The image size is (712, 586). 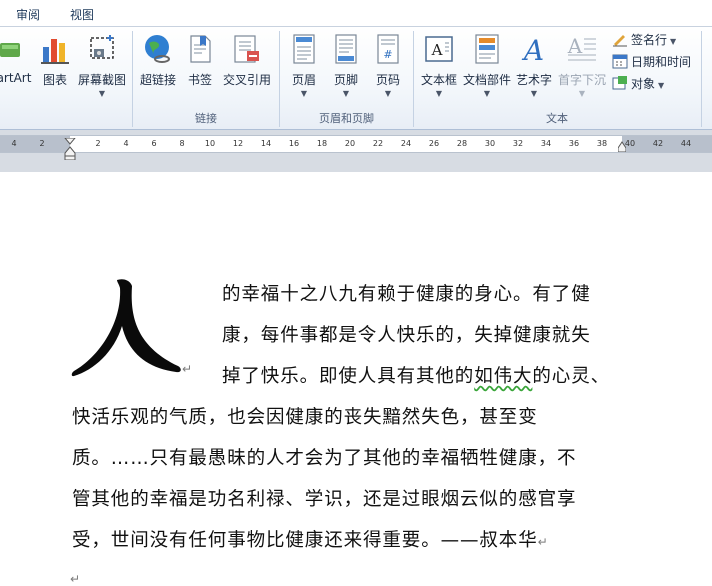 What do you see at coordinates (238, 143) in the screenshot?
I see `ruler-tick: 12` at bounding box center [238, 143].